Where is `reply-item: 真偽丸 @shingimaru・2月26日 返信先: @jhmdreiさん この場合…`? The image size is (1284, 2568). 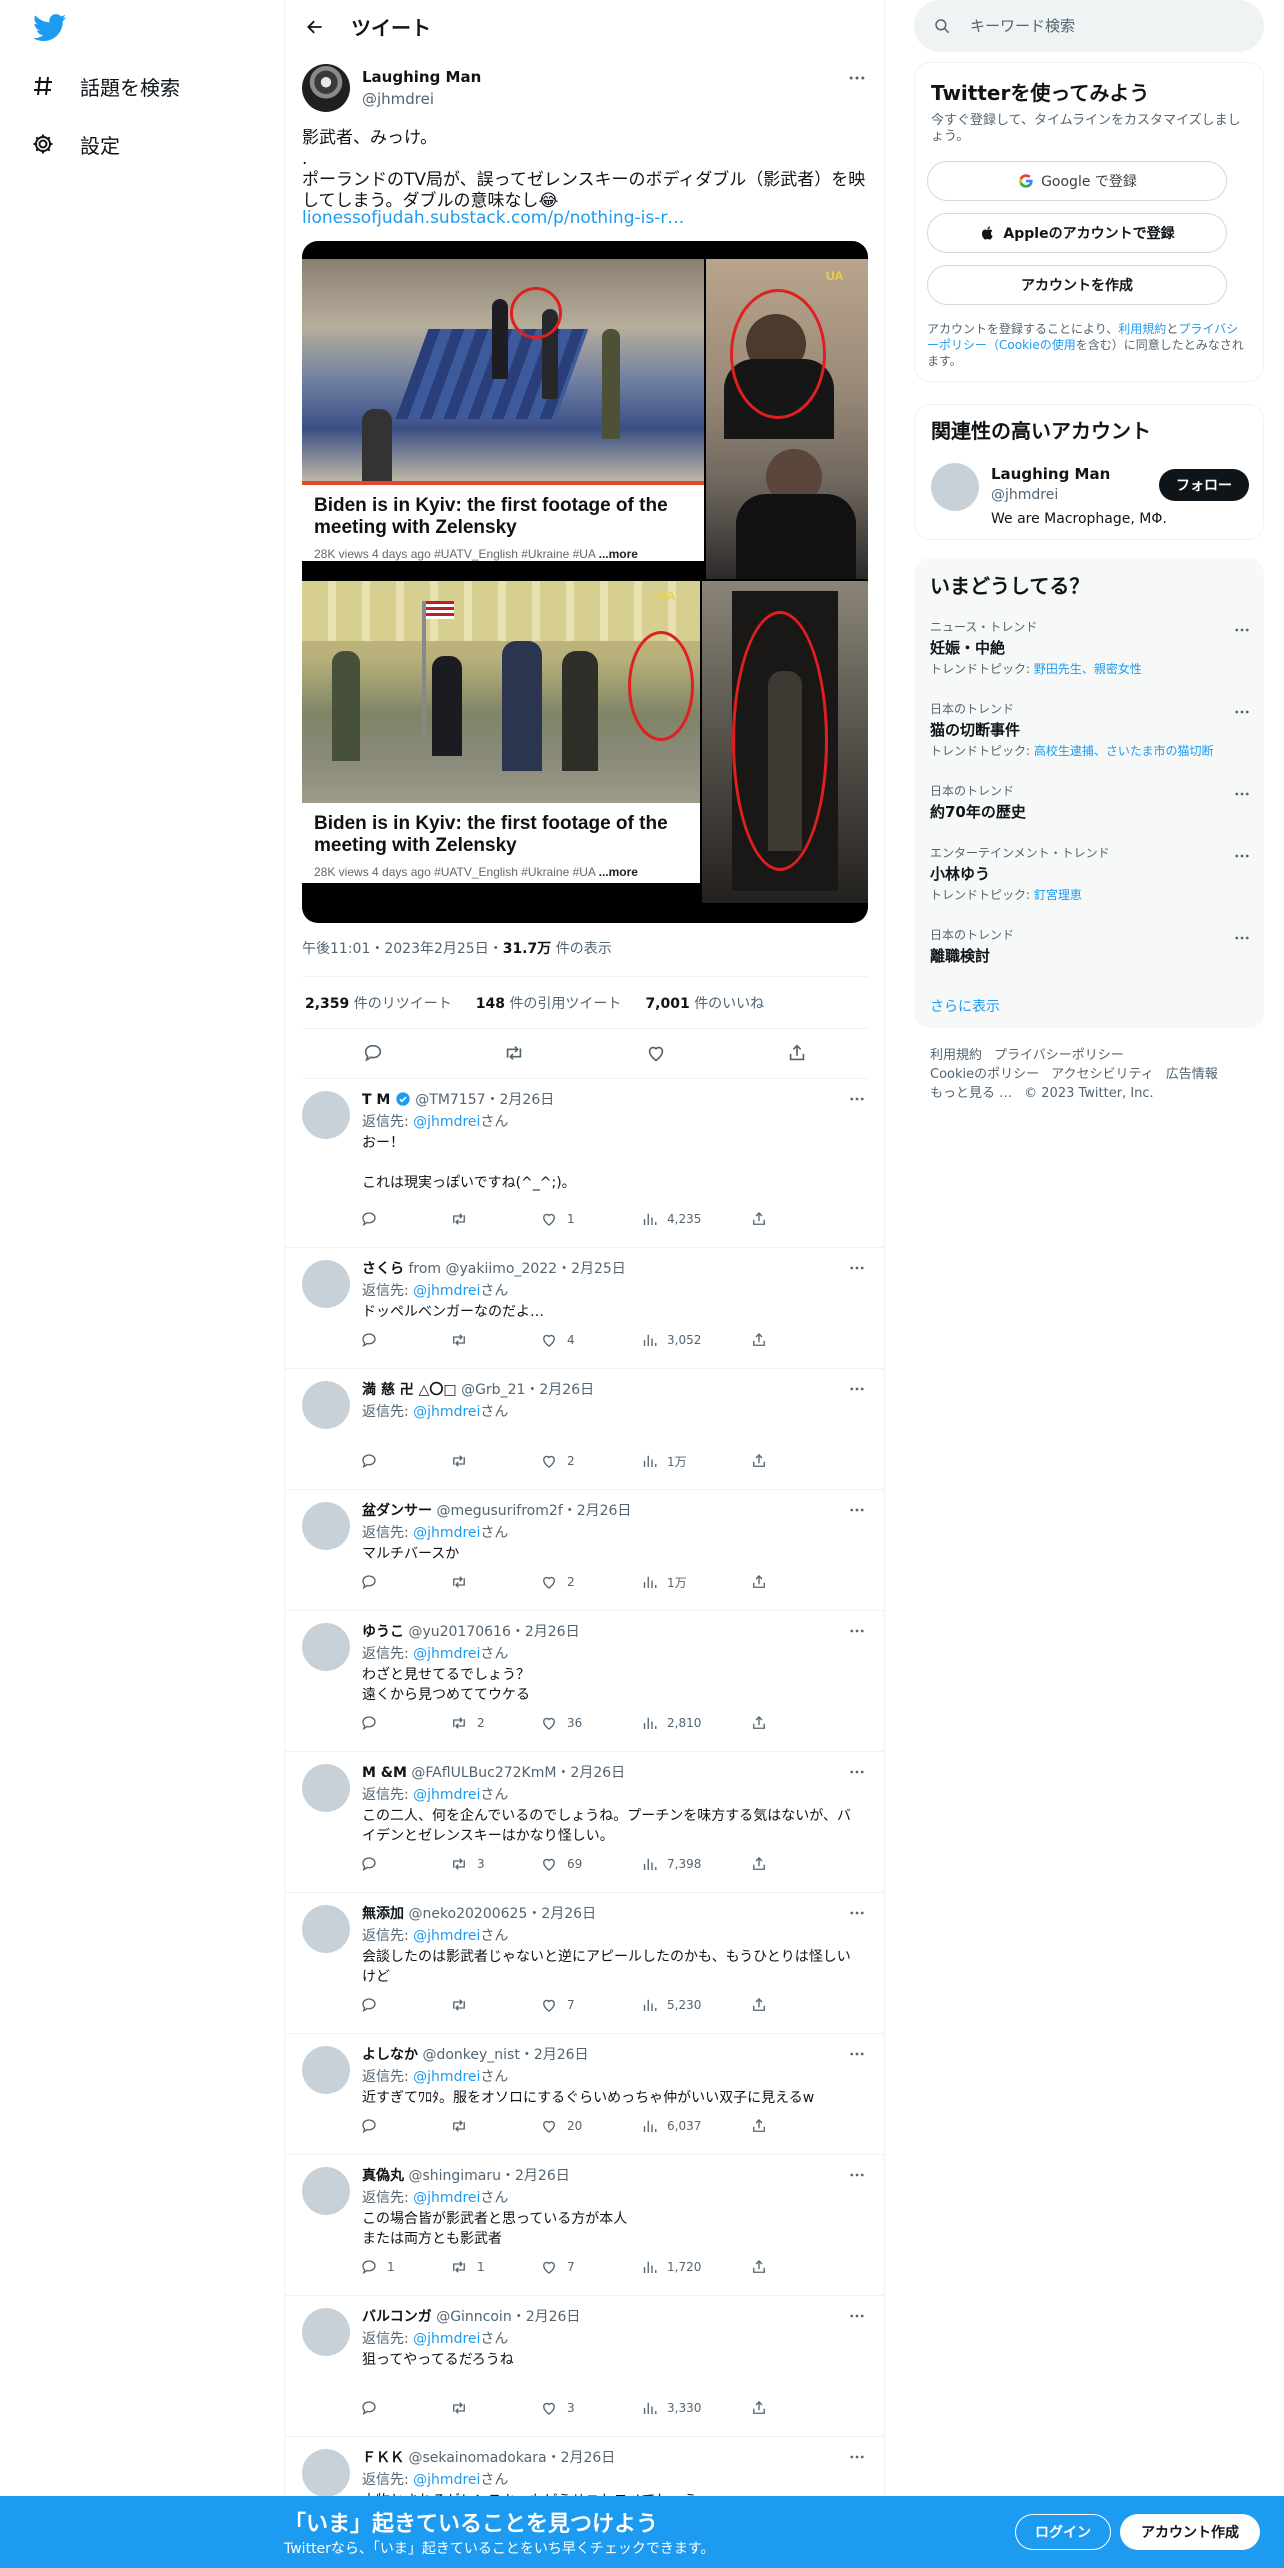
reply-item: 真偽丸 @shingimaru・2月26日 返信先: @jhmdreiさん この場合… is located at coordinates (585, 2225).